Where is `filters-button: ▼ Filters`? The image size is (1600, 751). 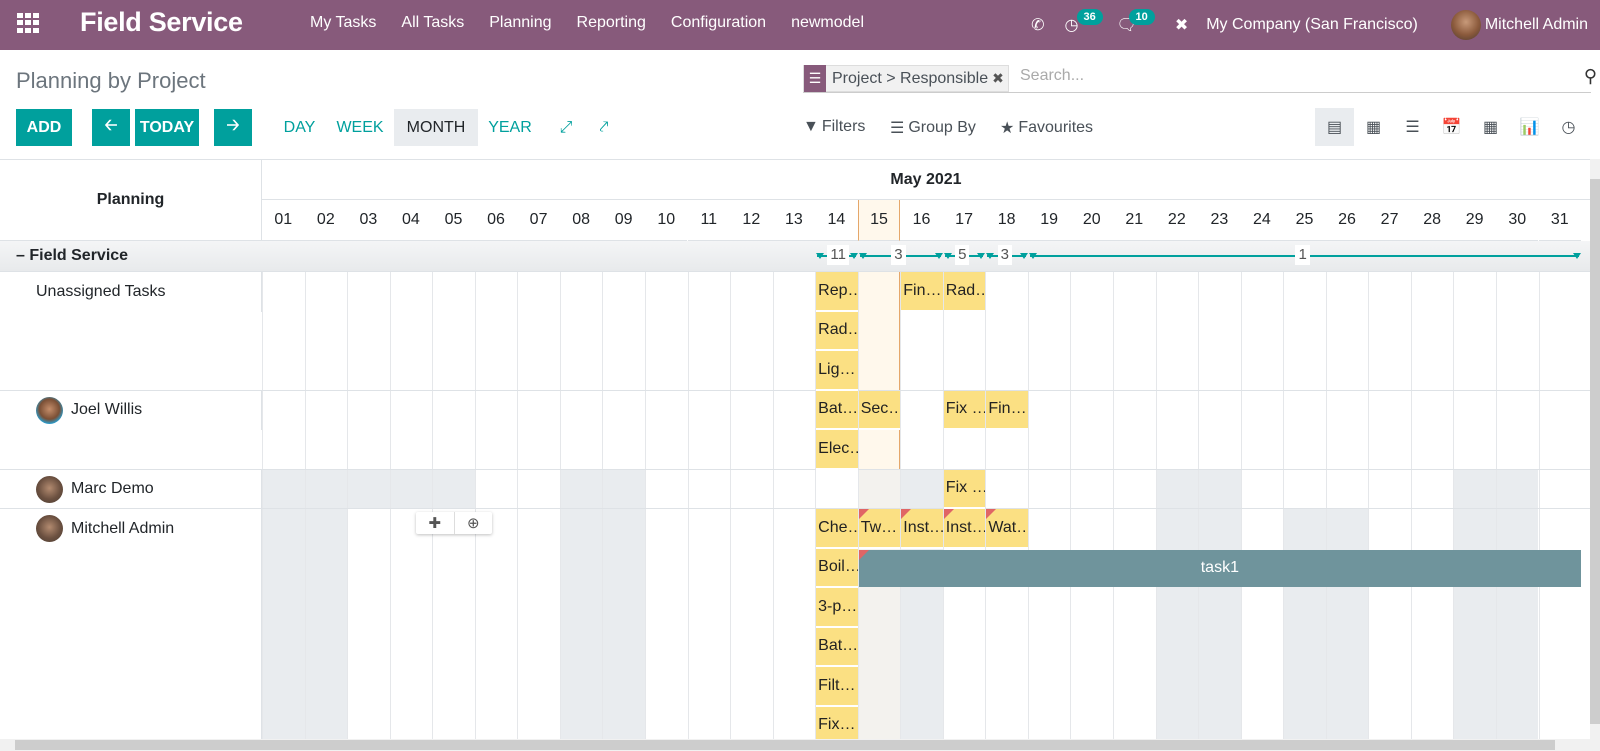 filters-button: ▼ Filters is located at coordinates (834, 127).